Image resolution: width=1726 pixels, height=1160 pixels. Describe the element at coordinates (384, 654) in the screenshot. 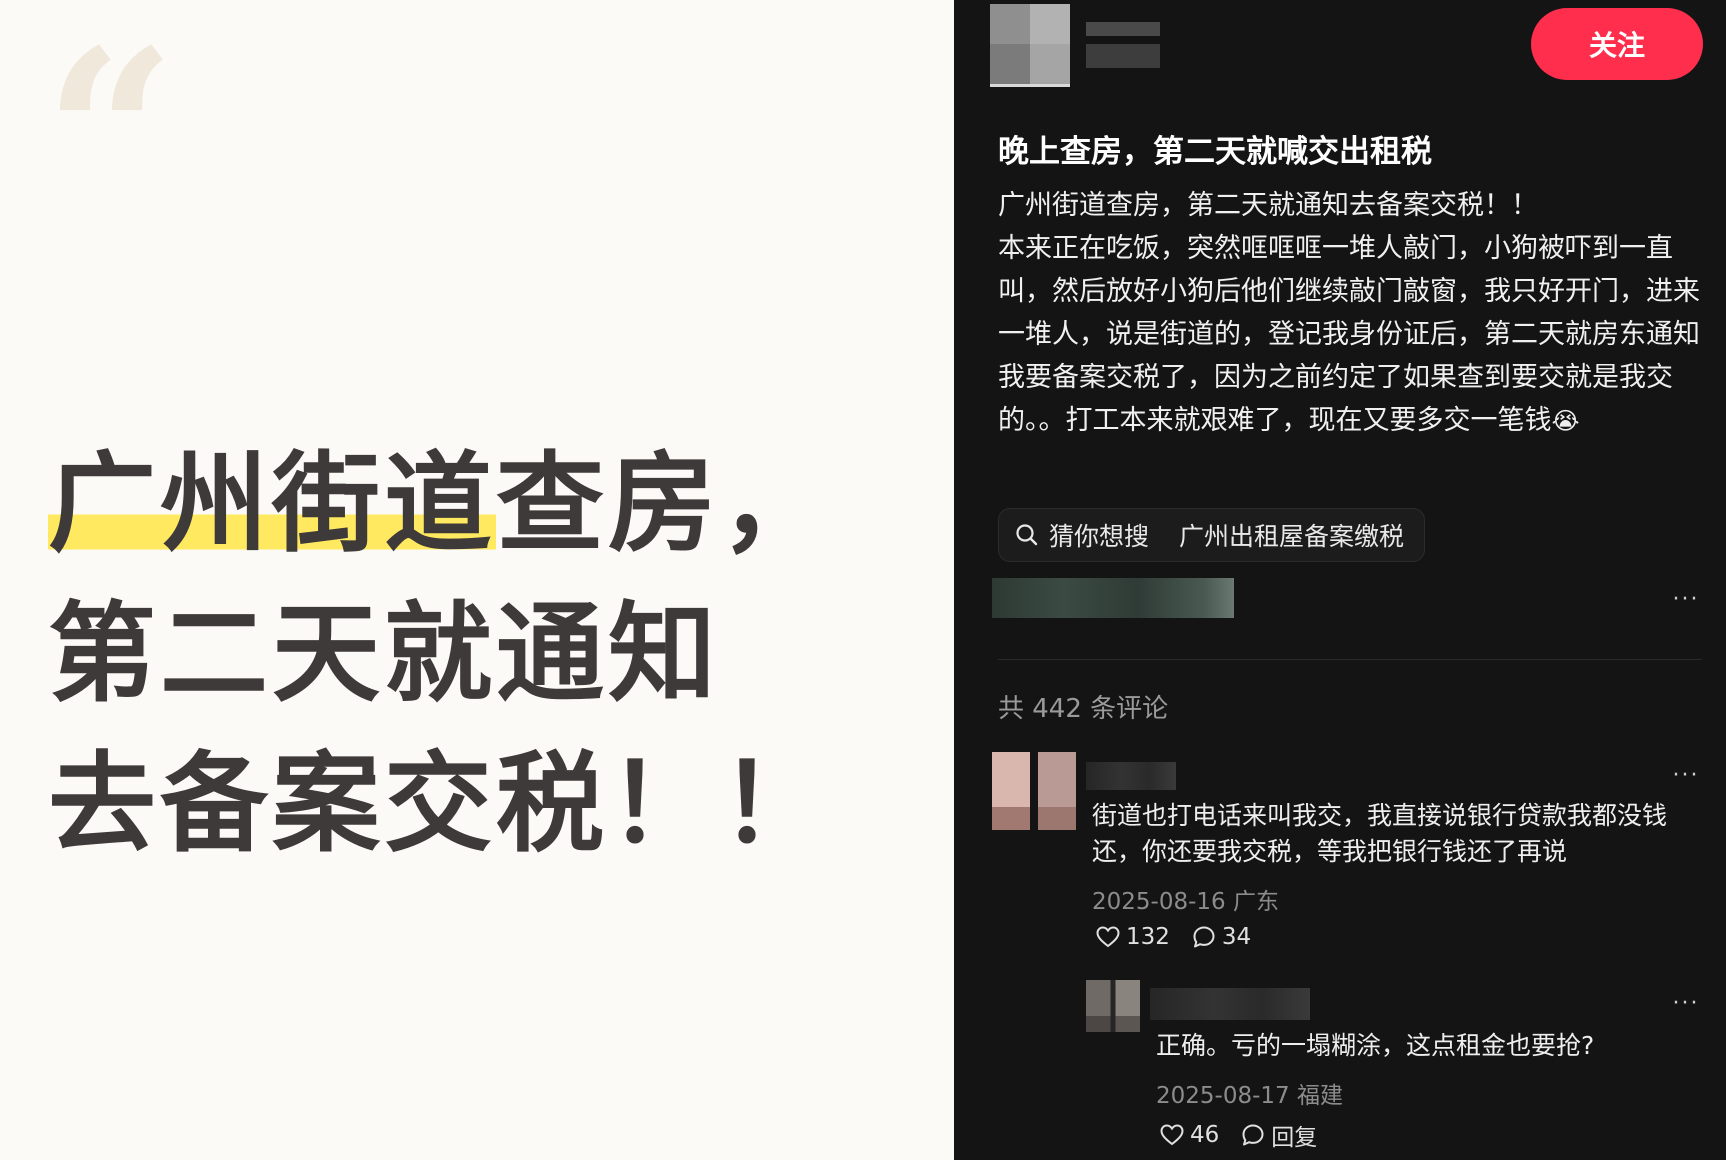

I see `cover-headline-line-2: 第二天就通知` at that location.